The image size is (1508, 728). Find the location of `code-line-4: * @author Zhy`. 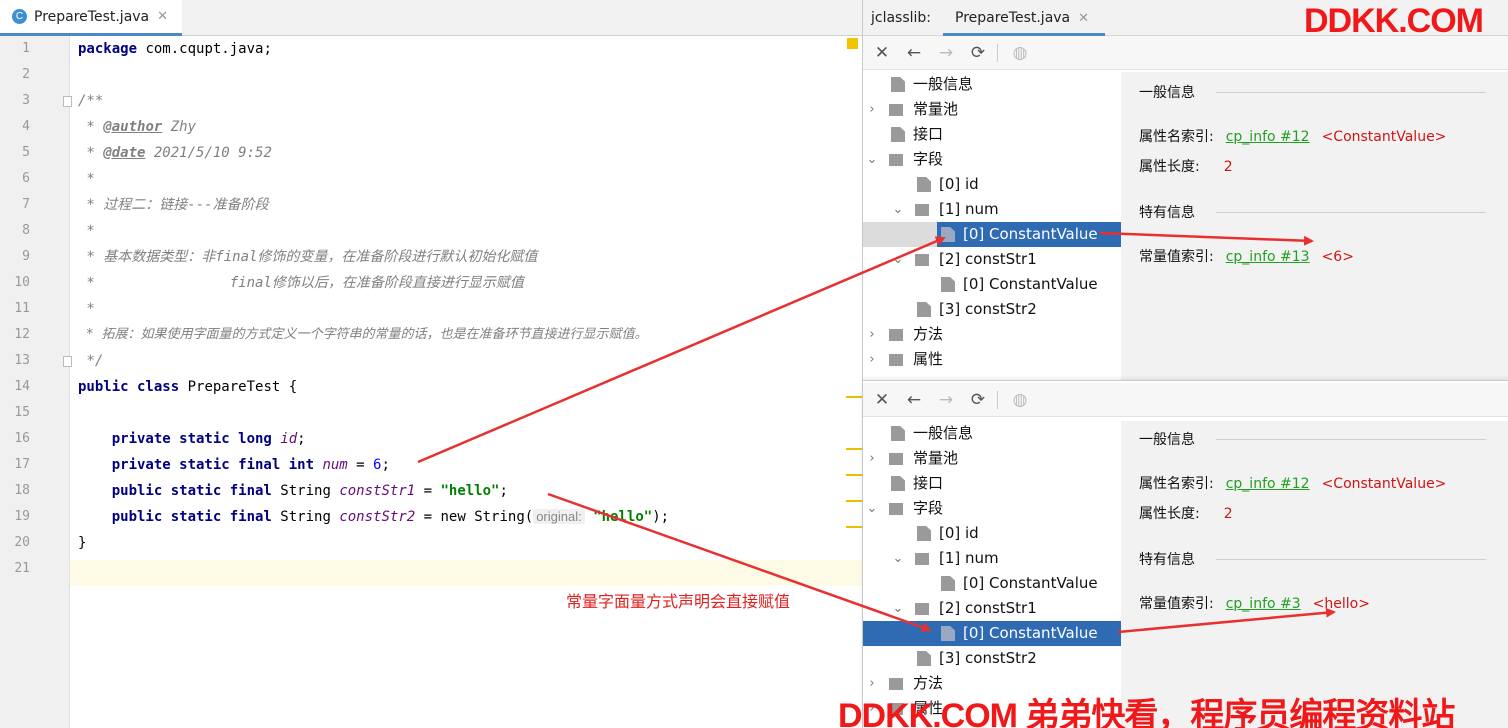

code-line-4: * @author Zhy is located at coordinates (137, 127).